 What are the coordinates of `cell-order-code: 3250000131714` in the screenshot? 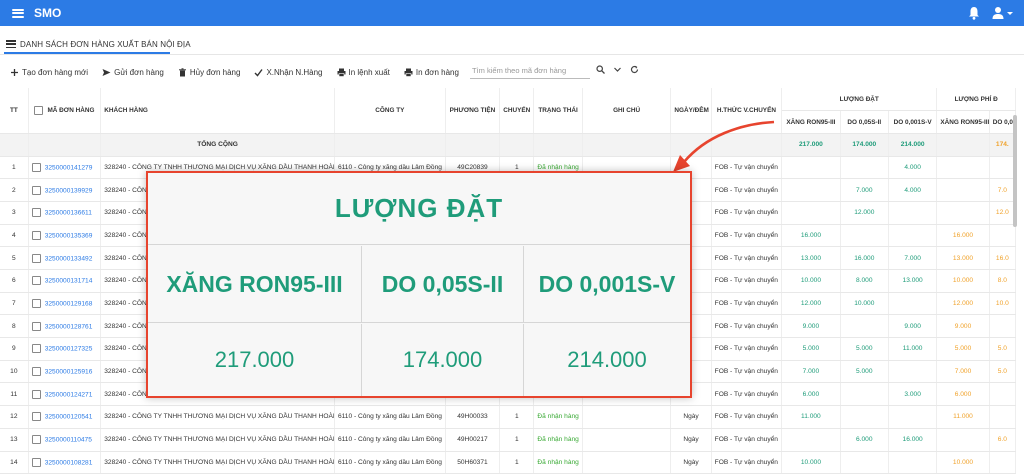 It's located at (65, 281).